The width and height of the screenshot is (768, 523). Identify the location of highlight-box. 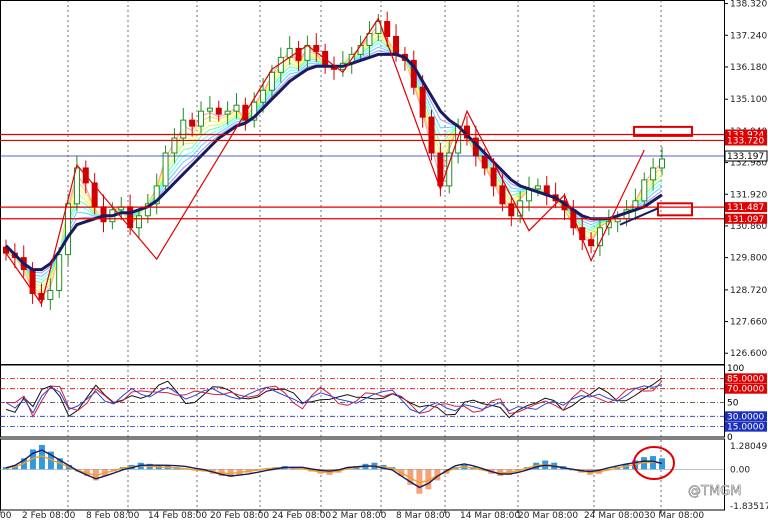
(675, 209).